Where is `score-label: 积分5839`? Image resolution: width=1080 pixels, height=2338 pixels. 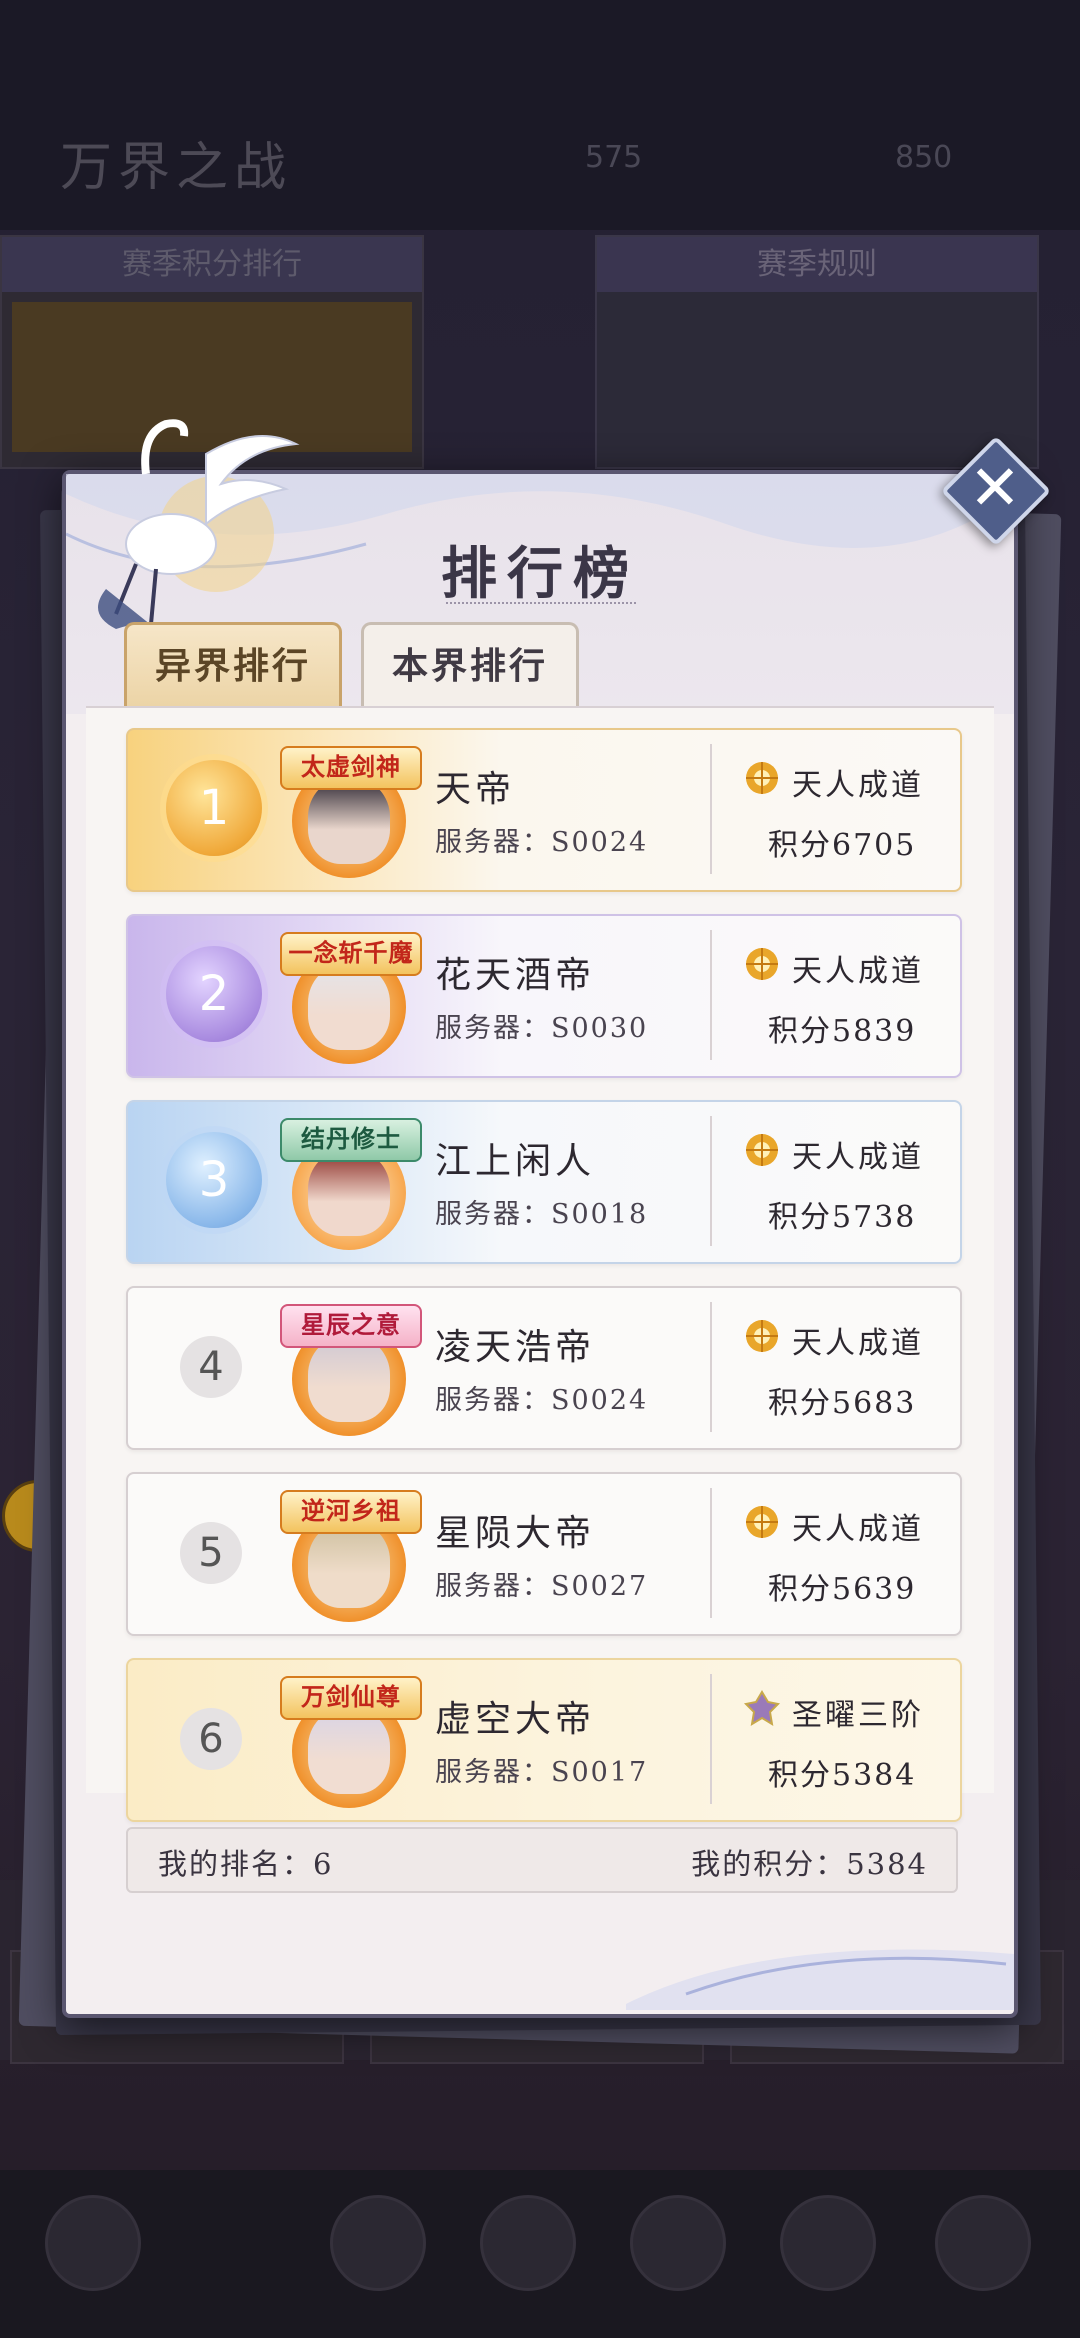
score-label: 积分5839 is located at coordinates (842, 1031).